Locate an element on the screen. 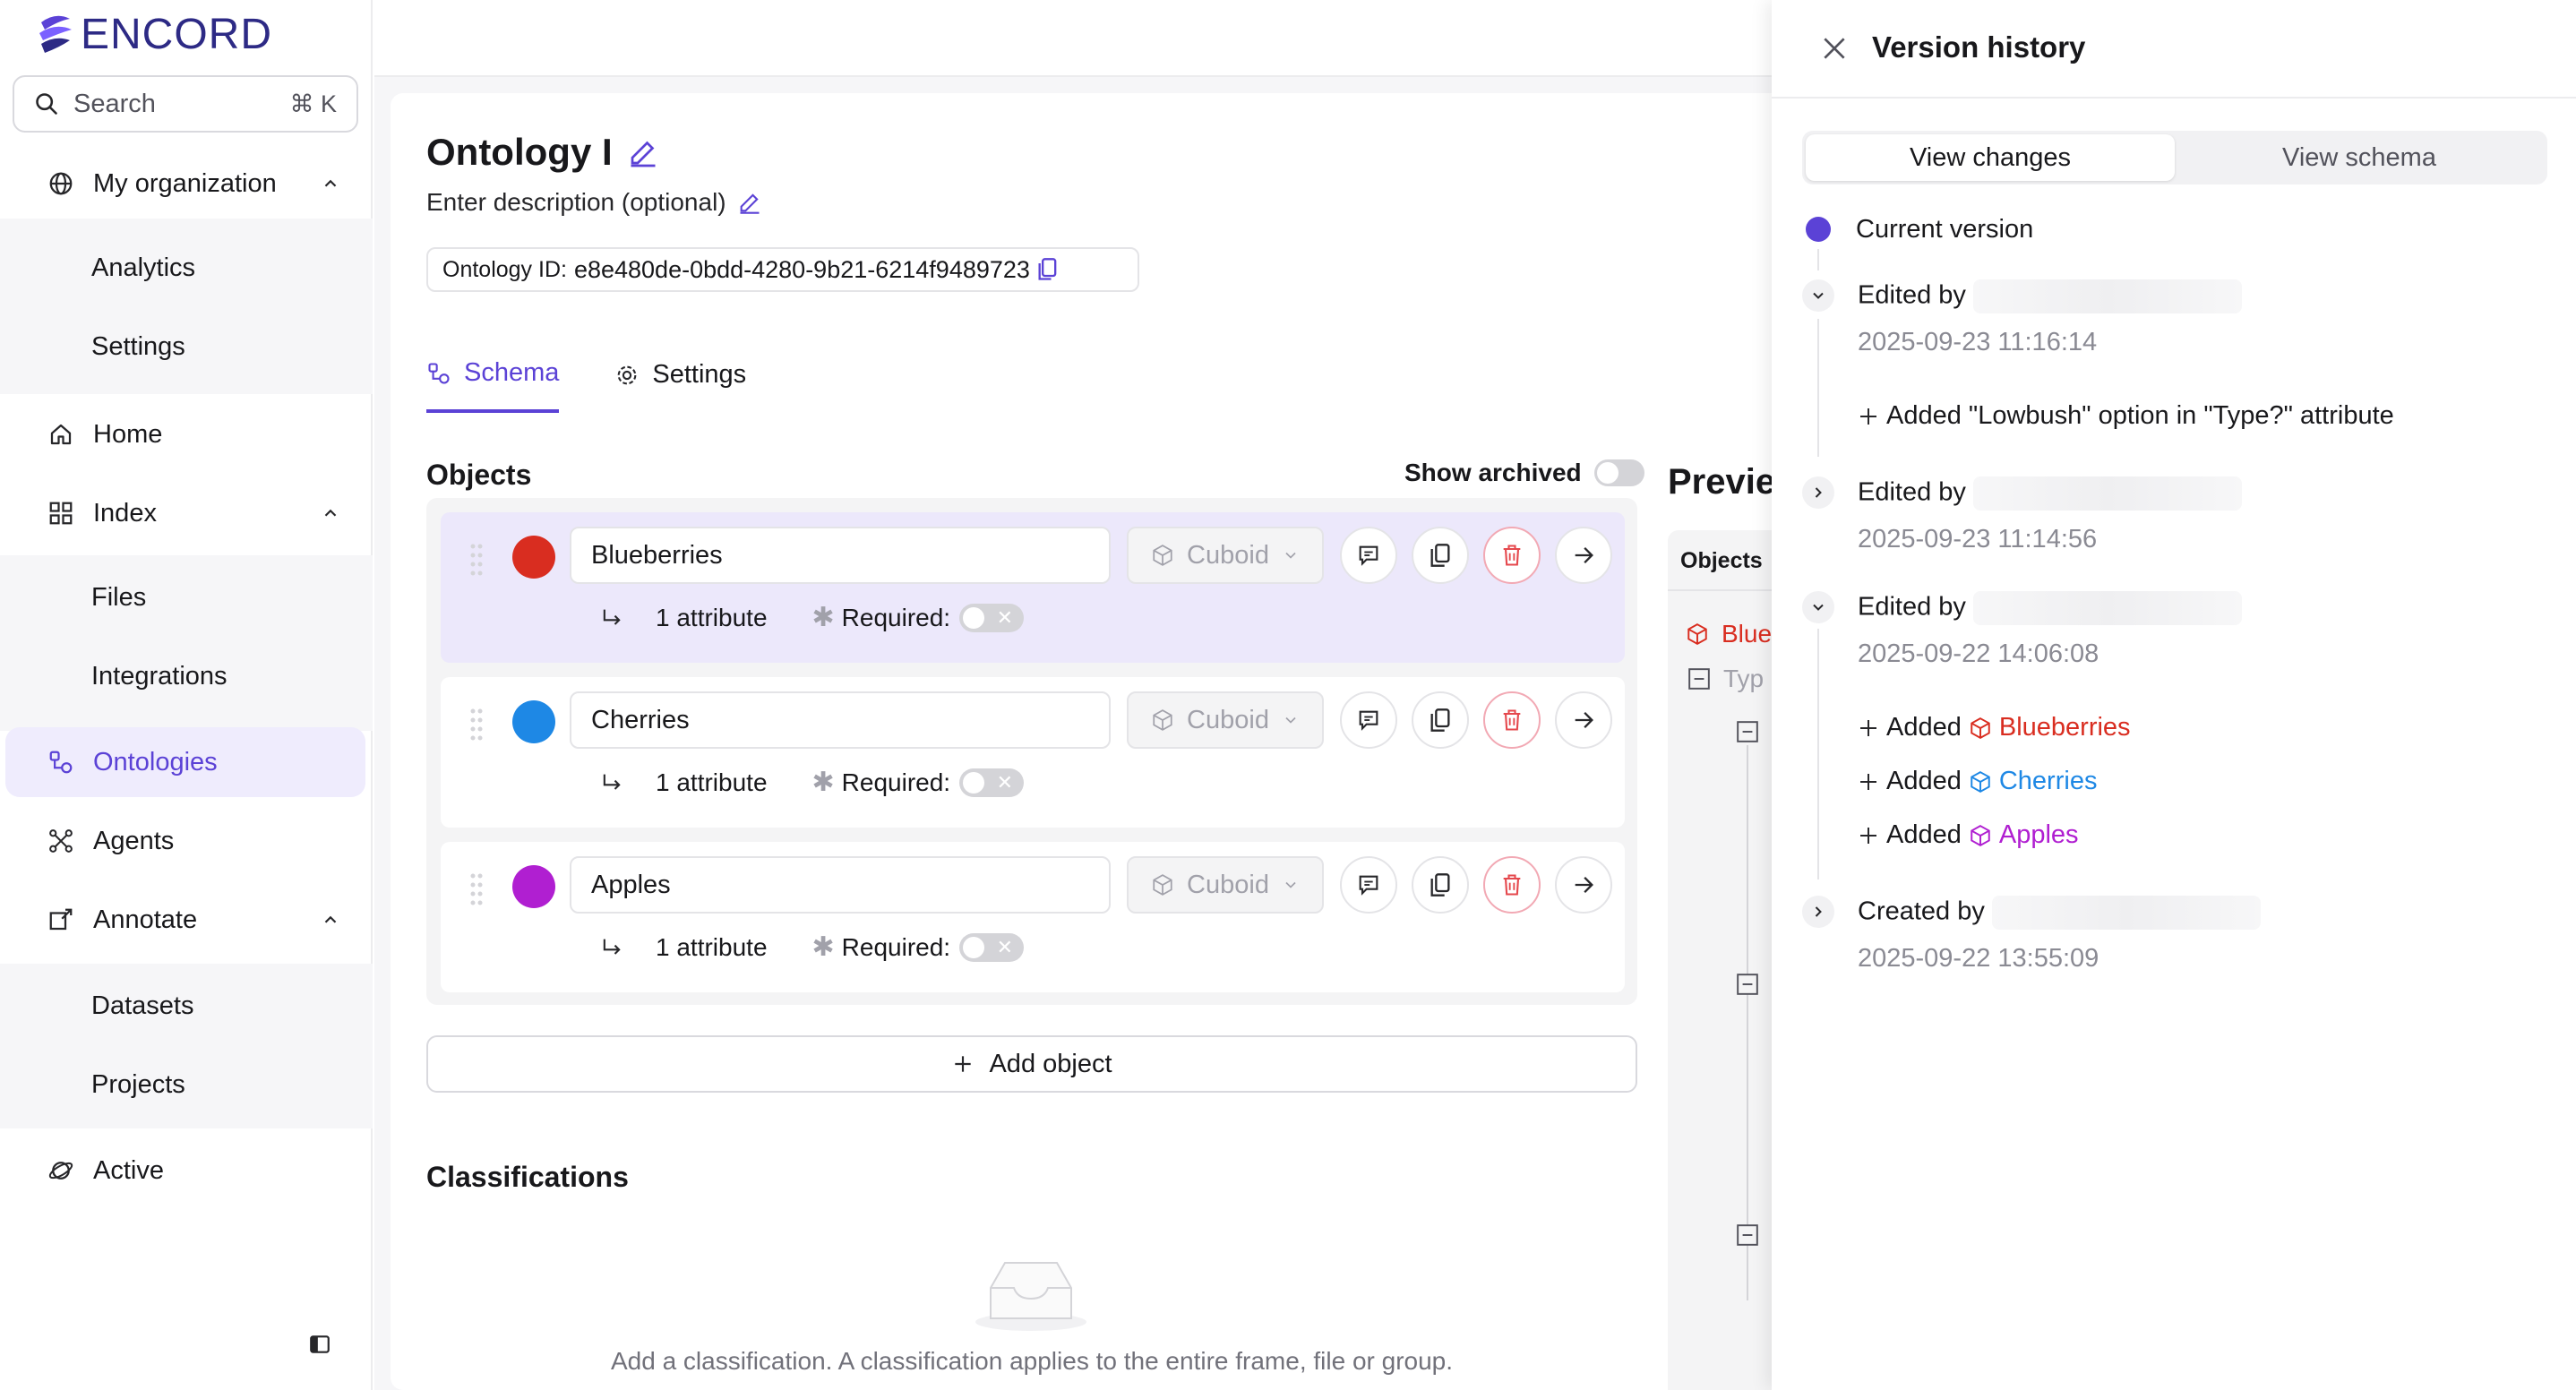  tab-settings: Settings is located at coordinates (680, 386).